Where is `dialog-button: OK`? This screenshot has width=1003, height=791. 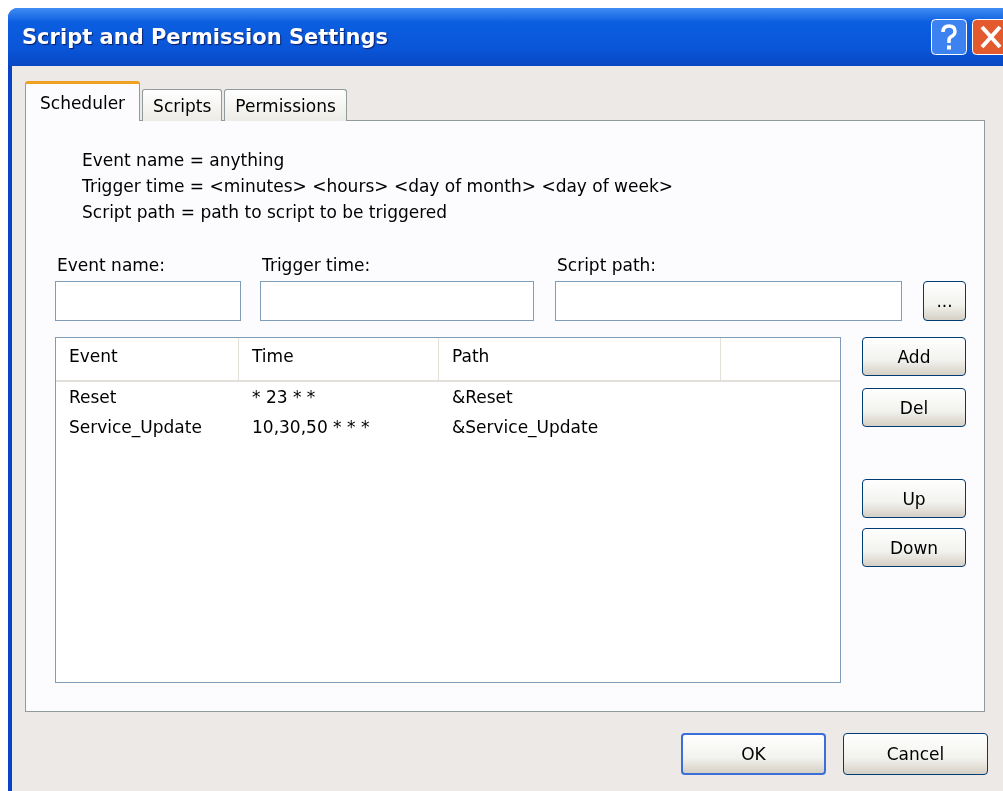 dialog-button: OK is located at coordinates (753, 754).